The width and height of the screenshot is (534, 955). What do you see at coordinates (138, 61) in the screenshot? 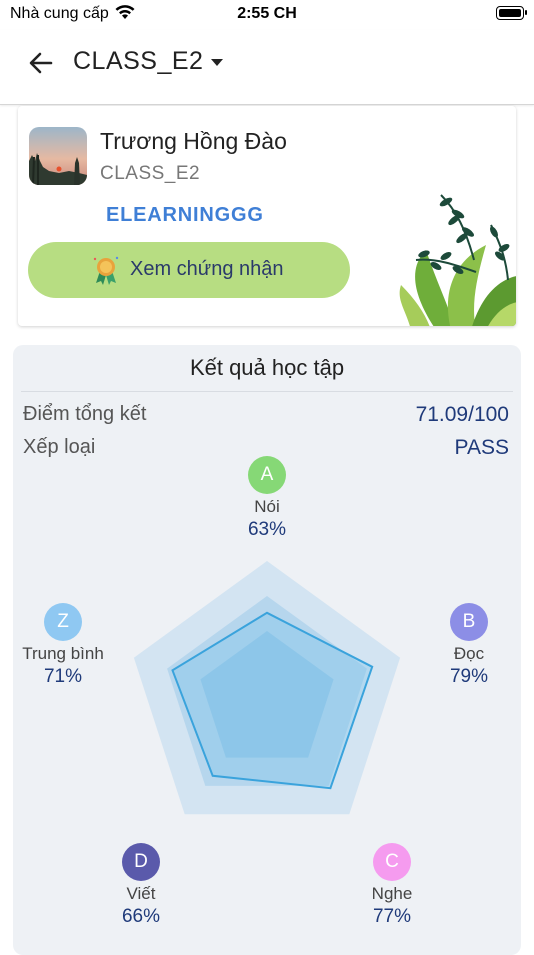
I see `class-selector-title: CLASS_E2` at bounding box center [138, 61].